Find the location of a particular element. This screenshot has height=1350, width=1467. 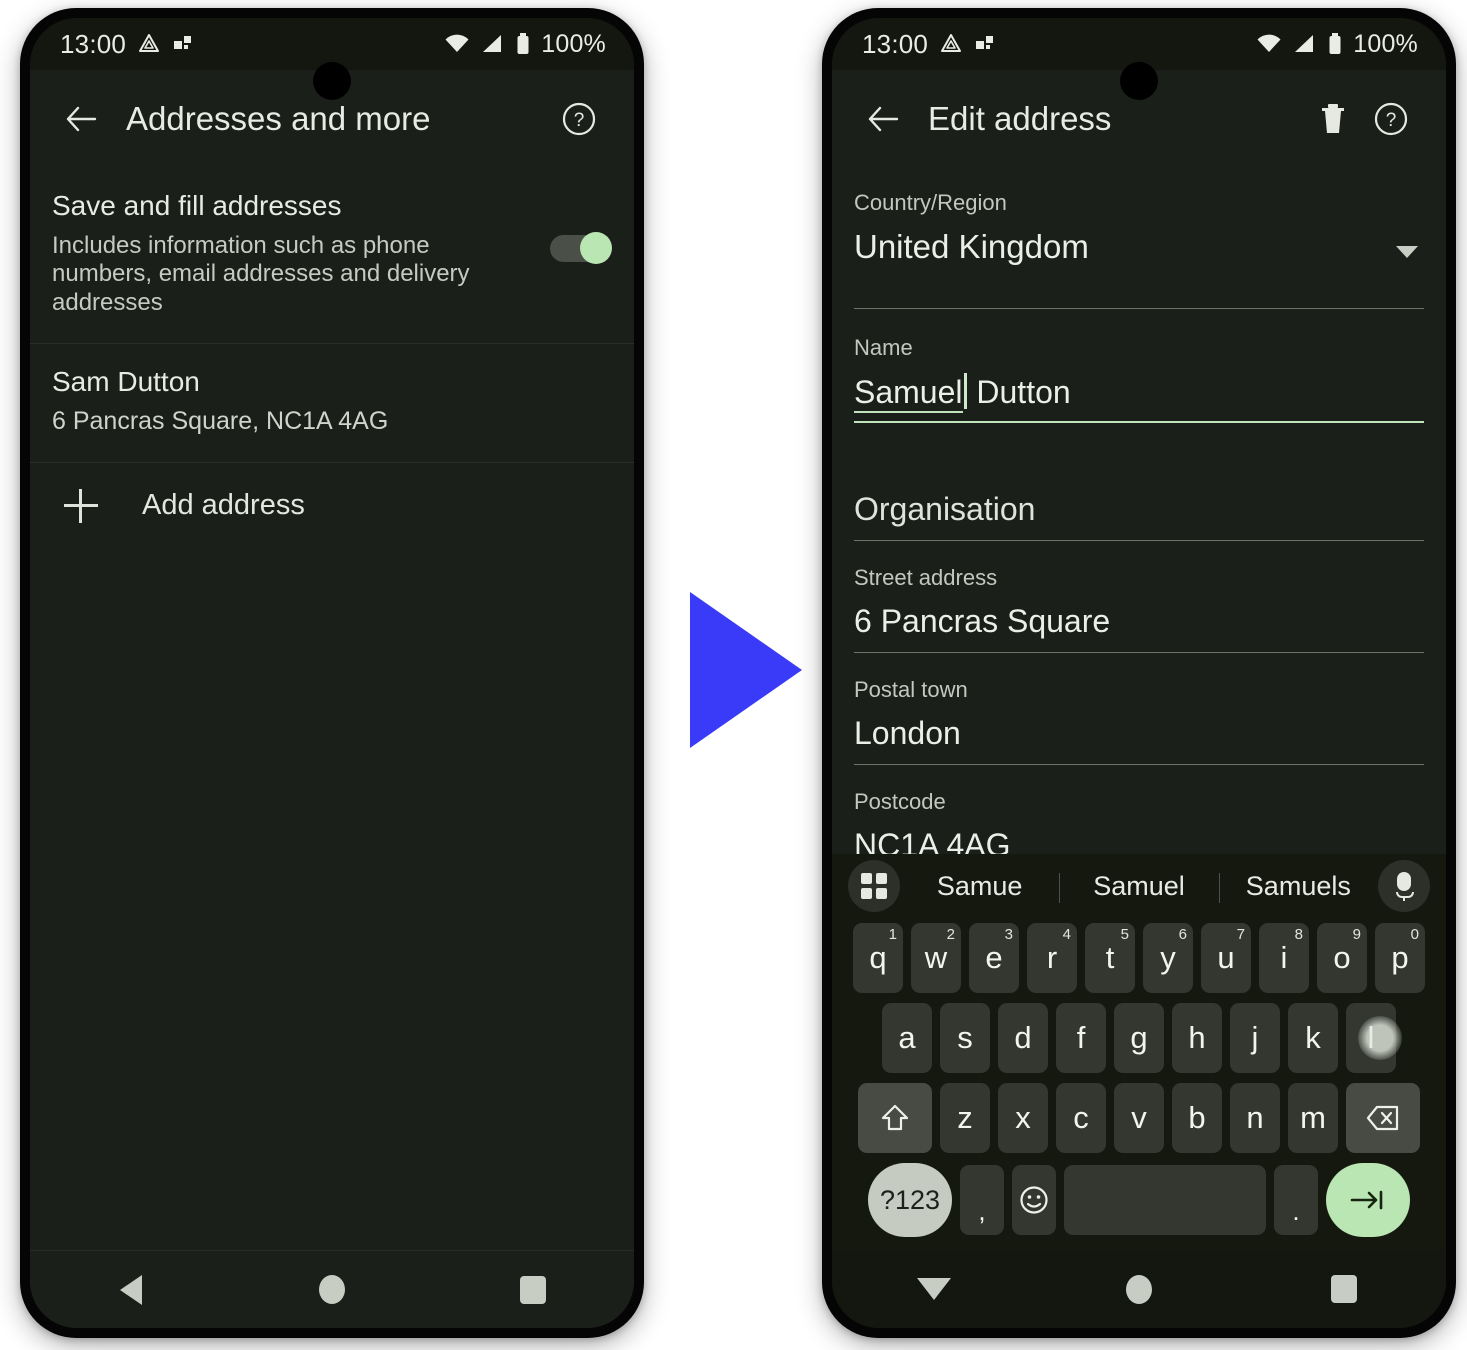

battery-icon is located at coordinates (1335, 43).